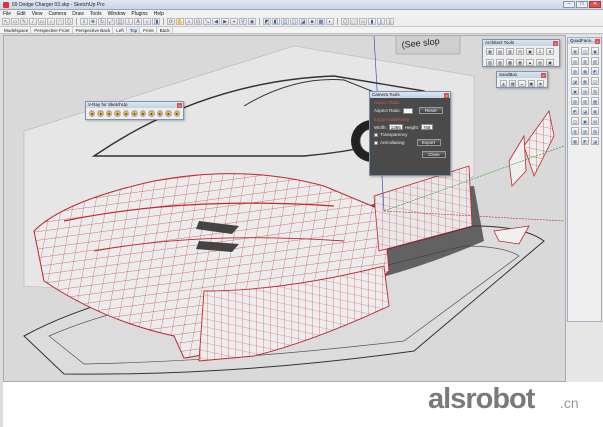 Image resolution: width=603 pixels, height=427 pixels. What do you see at coordinates (500, 62) in the screenshot?
I see `curb-tool-icon: ▨` at bounding box center [500, 62].